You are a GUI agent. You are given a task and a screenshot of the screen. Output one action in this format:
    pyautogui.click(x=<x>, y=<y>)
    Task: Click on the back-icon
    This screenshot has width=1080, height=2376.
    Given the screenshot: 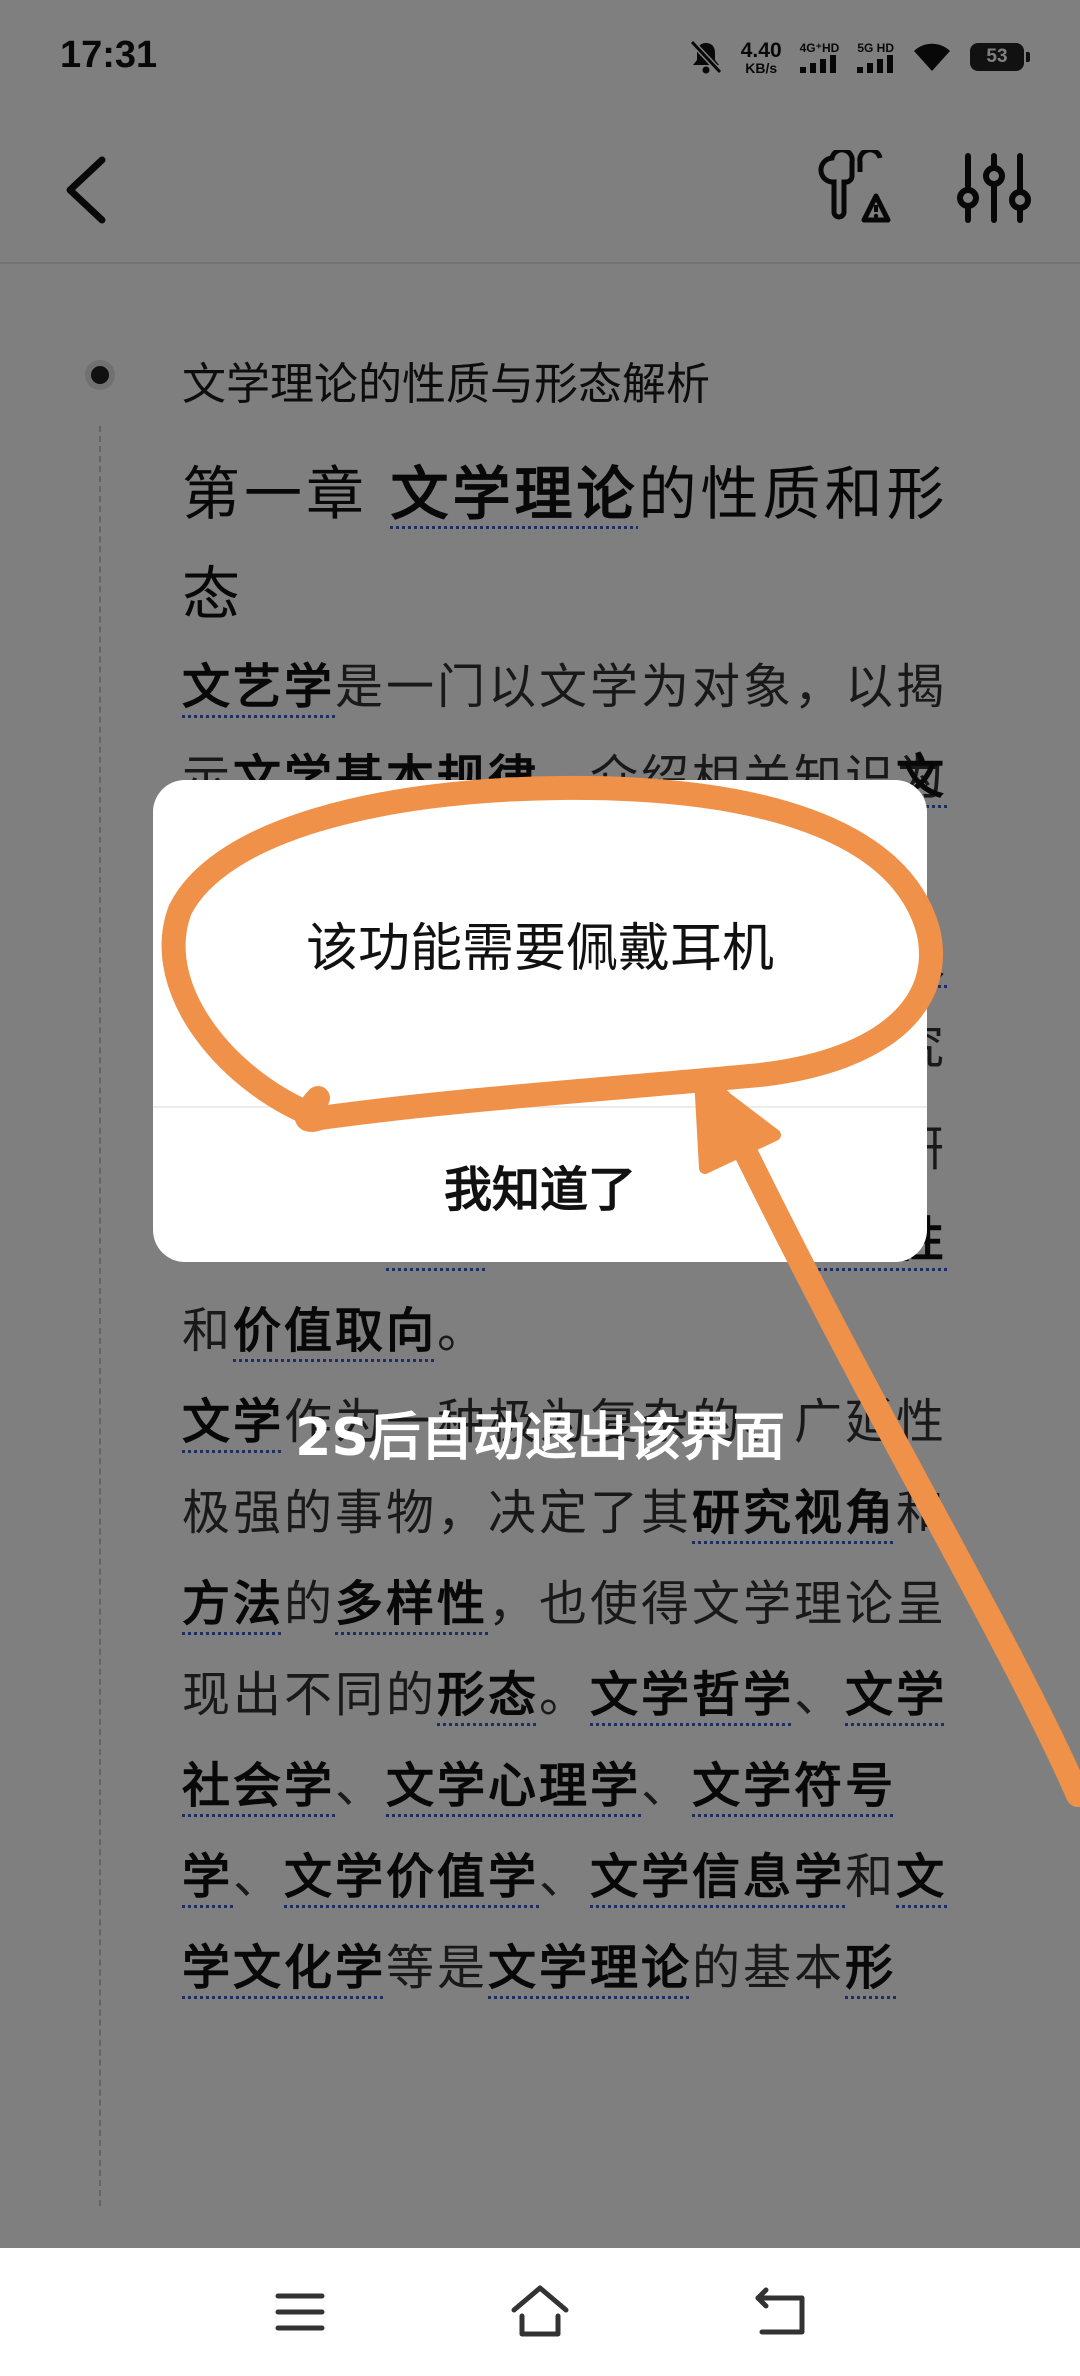 What is the action you would take?
    pyautogui.click(x=780, y=2312)
    